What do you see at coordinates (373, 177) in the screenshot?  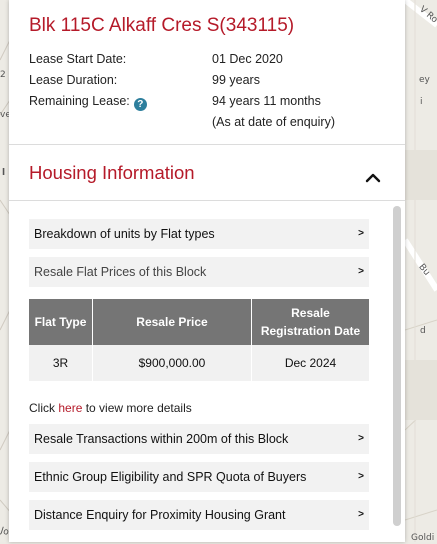 I see `chevron-up-icon` at bounding box center [373, 177].